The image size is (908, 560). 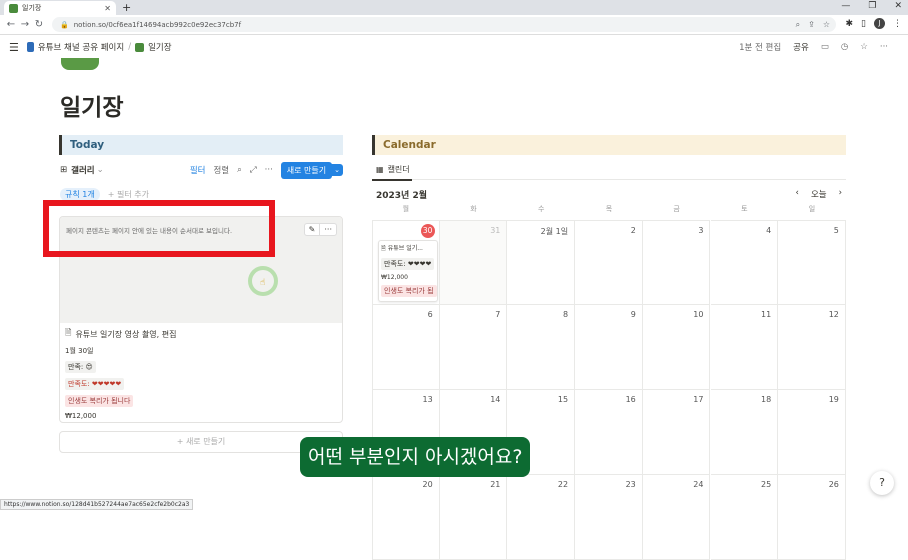 What do you see at coordinates (882, 483) in the screenshot?
I see `help-button: ?` at bounding box center [882, 483].